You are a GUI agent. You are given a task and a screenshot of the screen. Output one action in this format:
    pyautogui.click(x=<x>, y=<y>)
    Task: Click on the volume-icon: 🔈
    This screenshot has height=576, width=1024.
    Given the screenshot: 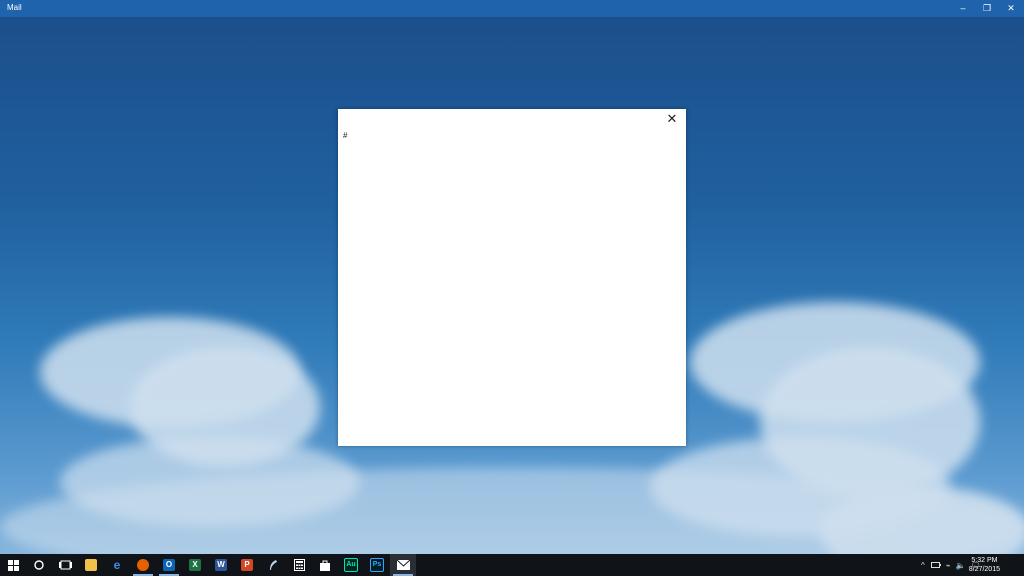 What is the action you would take?
    pyautogui.click(x=961, y=565)
    